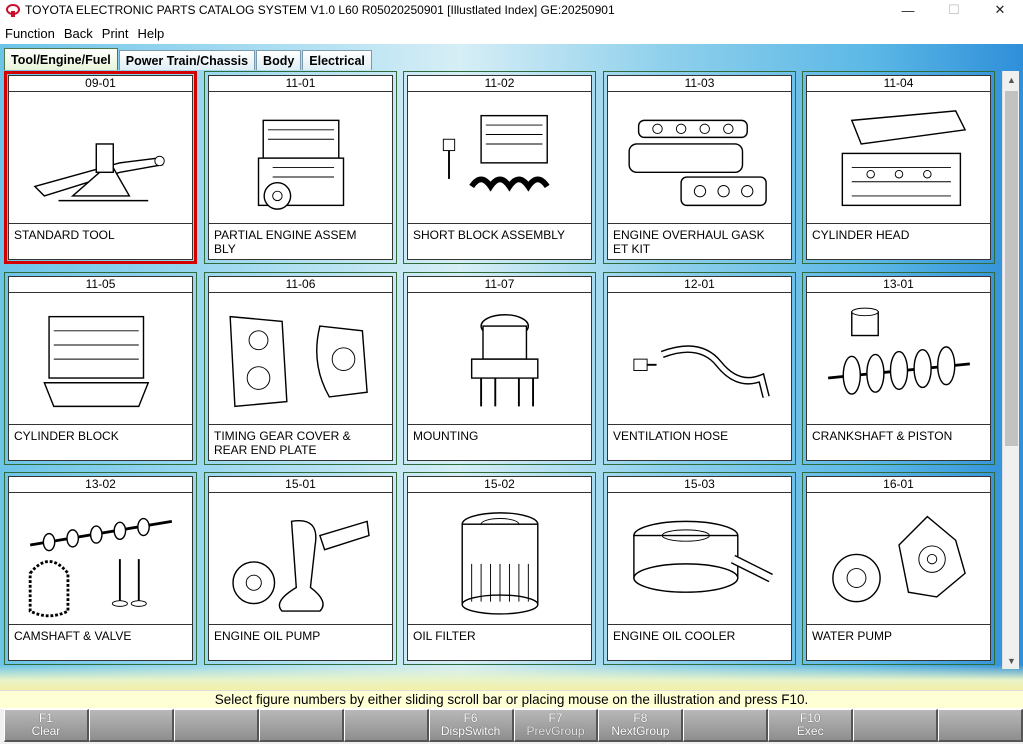 The width and height of the screenshot is (1023, 744). What do you see at coordinates (640, 731) in the screenshot?
I see `function-key-label: NextGroup` at bounding box center [640, 731].